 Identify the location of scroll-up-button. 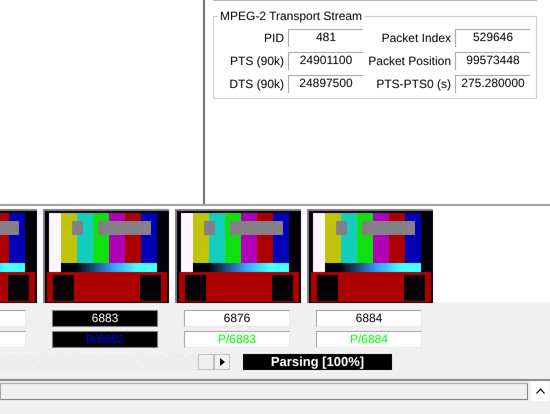
(540, 391).